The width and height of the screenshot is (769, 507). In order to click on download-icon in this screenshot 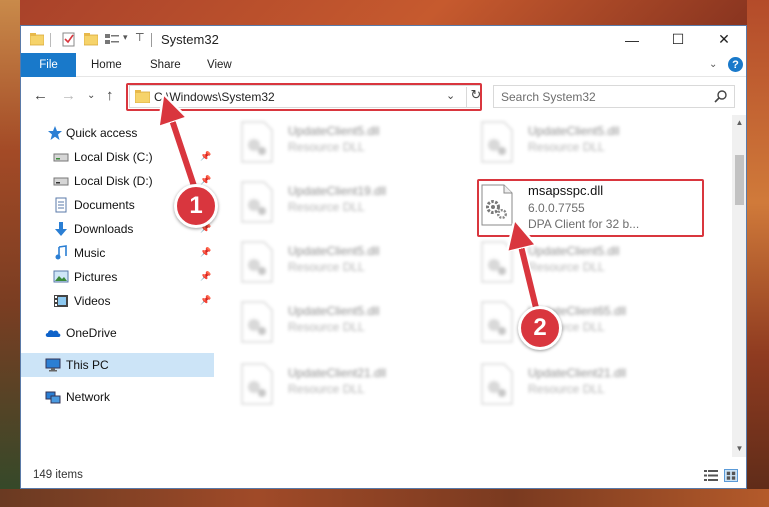, I will do `click(61, 229)`.